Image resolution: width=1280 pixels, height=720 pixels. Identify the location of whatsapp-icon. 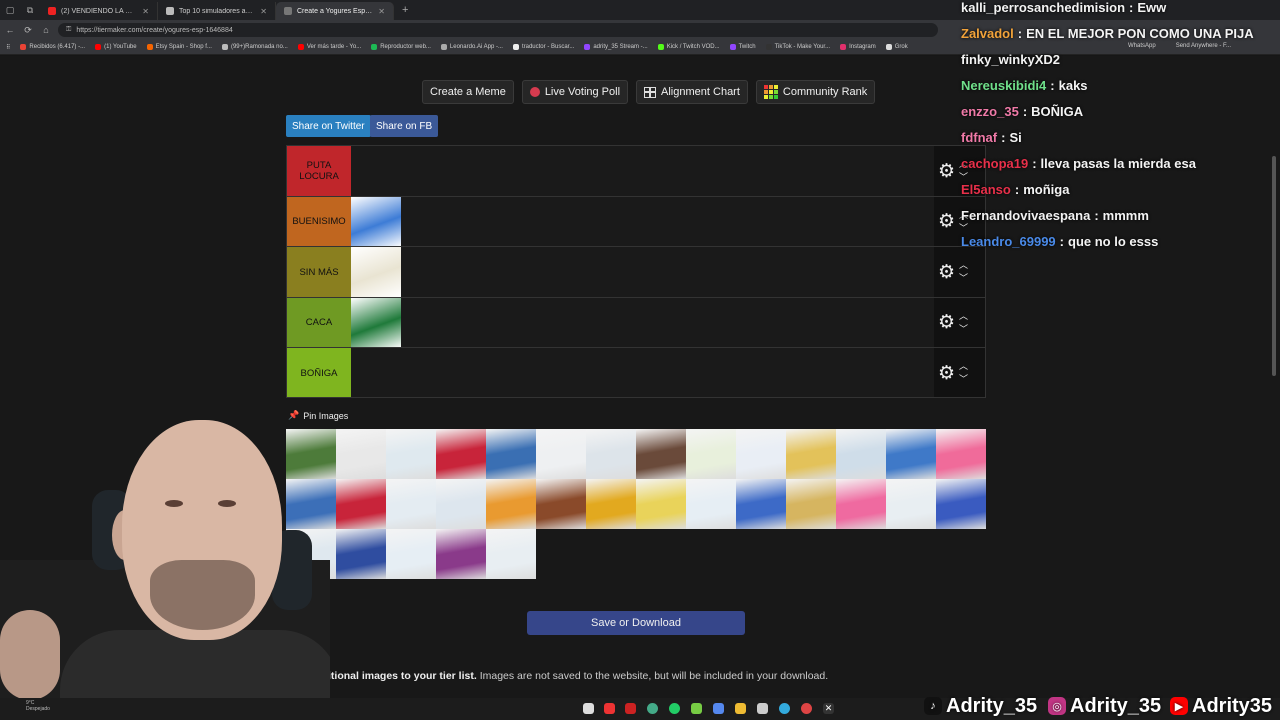
(674, 708).